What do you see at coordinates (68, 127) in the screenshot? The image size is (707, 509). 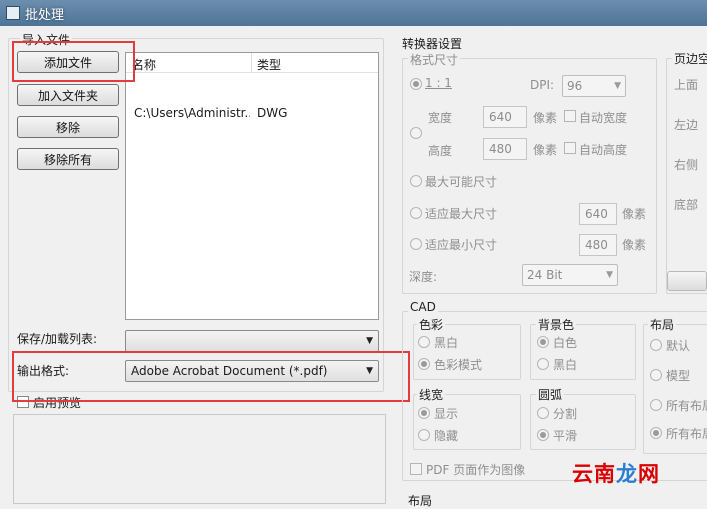 I see `remove-button: 移除` at bounding box center [68, 127].